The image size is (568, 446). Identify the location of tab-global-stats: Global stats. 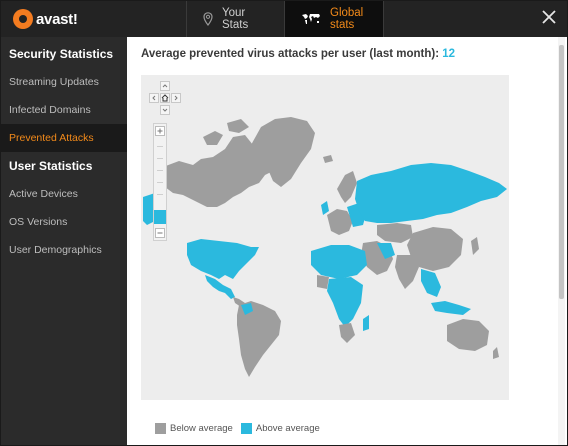
(334, 19).